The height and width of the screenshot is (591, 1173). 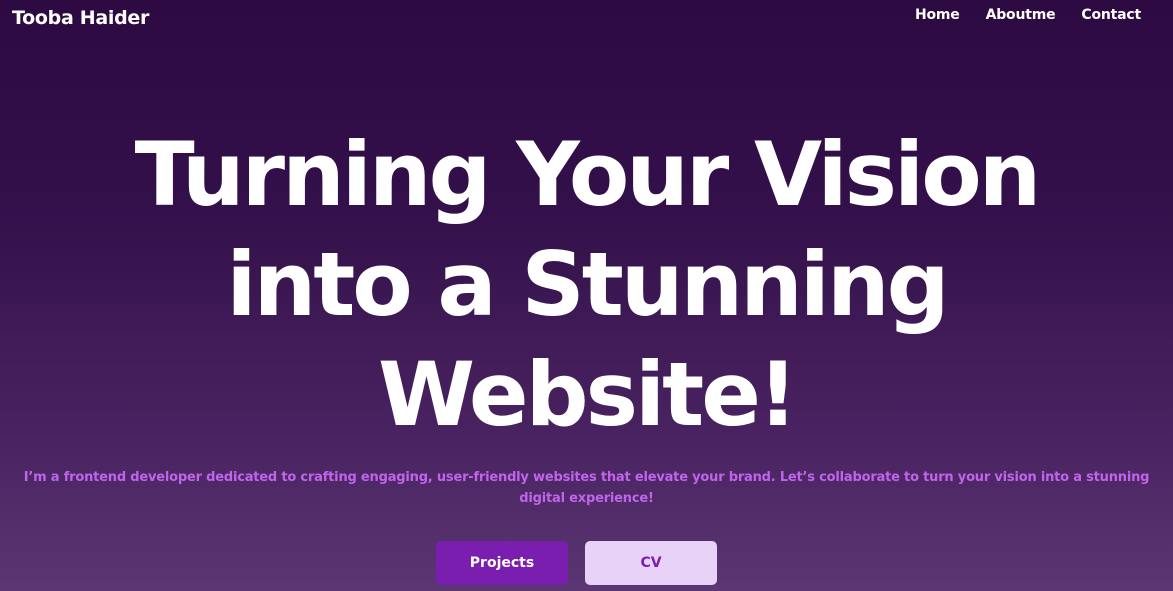 I want to click on cv-button: CV, so click(x=651, y=563).